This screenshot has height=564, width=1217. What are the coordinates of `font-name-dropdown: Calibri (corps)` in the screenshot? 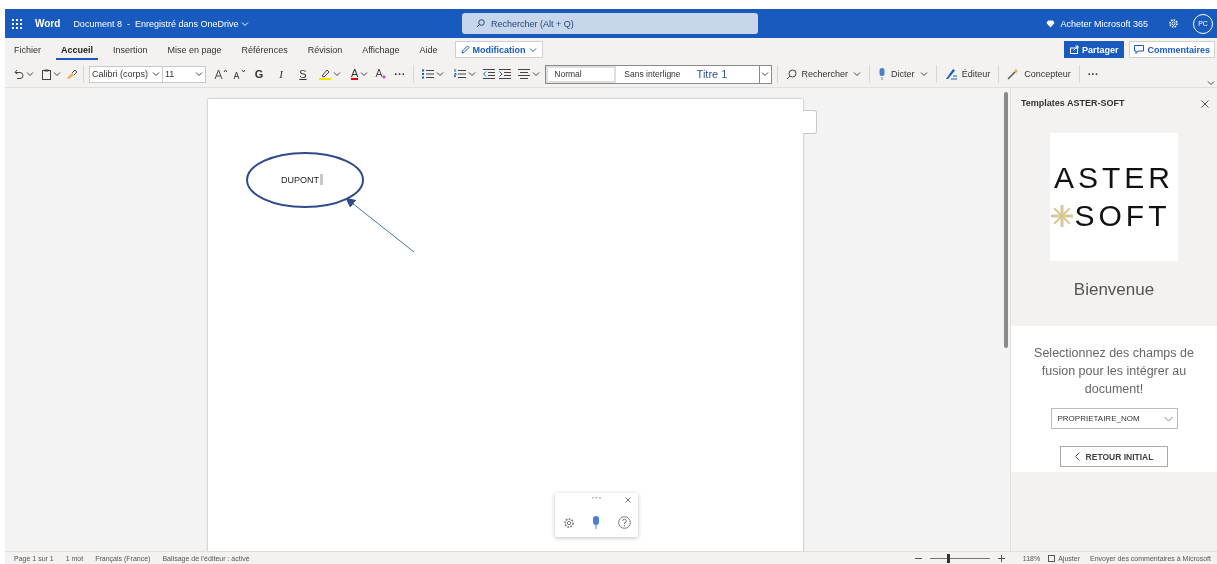 It's located at (126, 74).